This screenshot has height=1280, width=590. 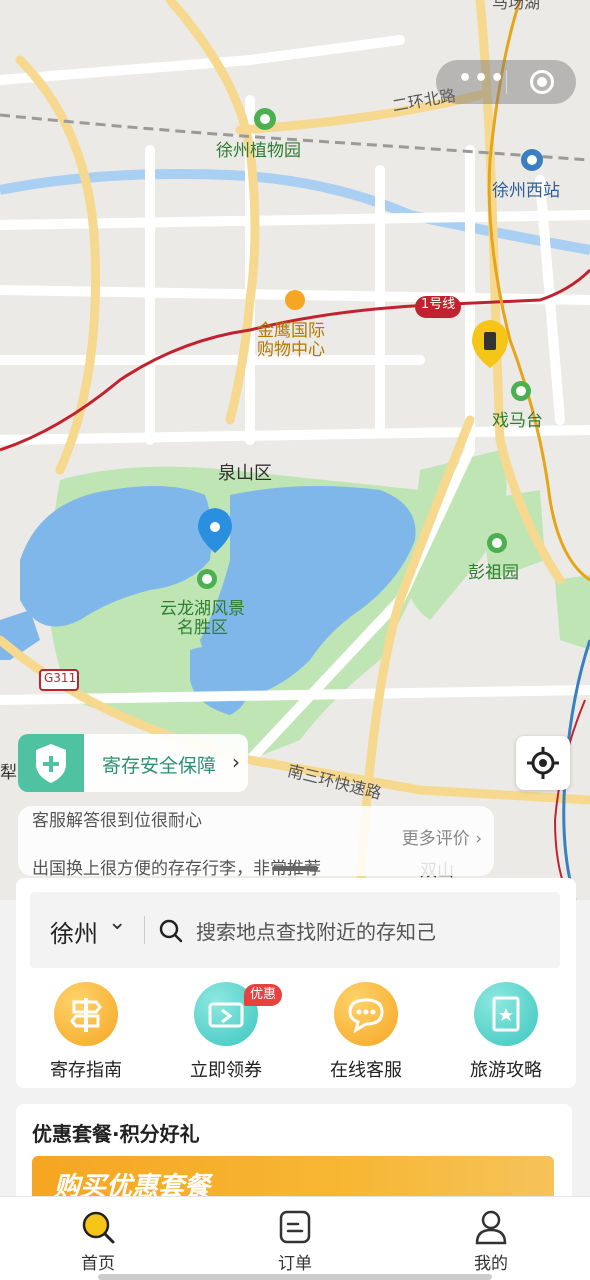 What do you see at coordinates (144, 930) in the screenshot?
I see `search-divider` at bounding box center [144, 930].